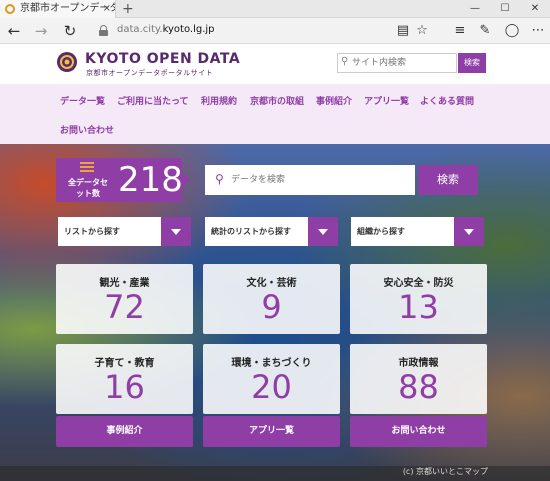 Image resolution: width=550 pixels, height=481 pixels. I want to click on url-field: data.city.kyoto.lg.jp, so click(166, 29).